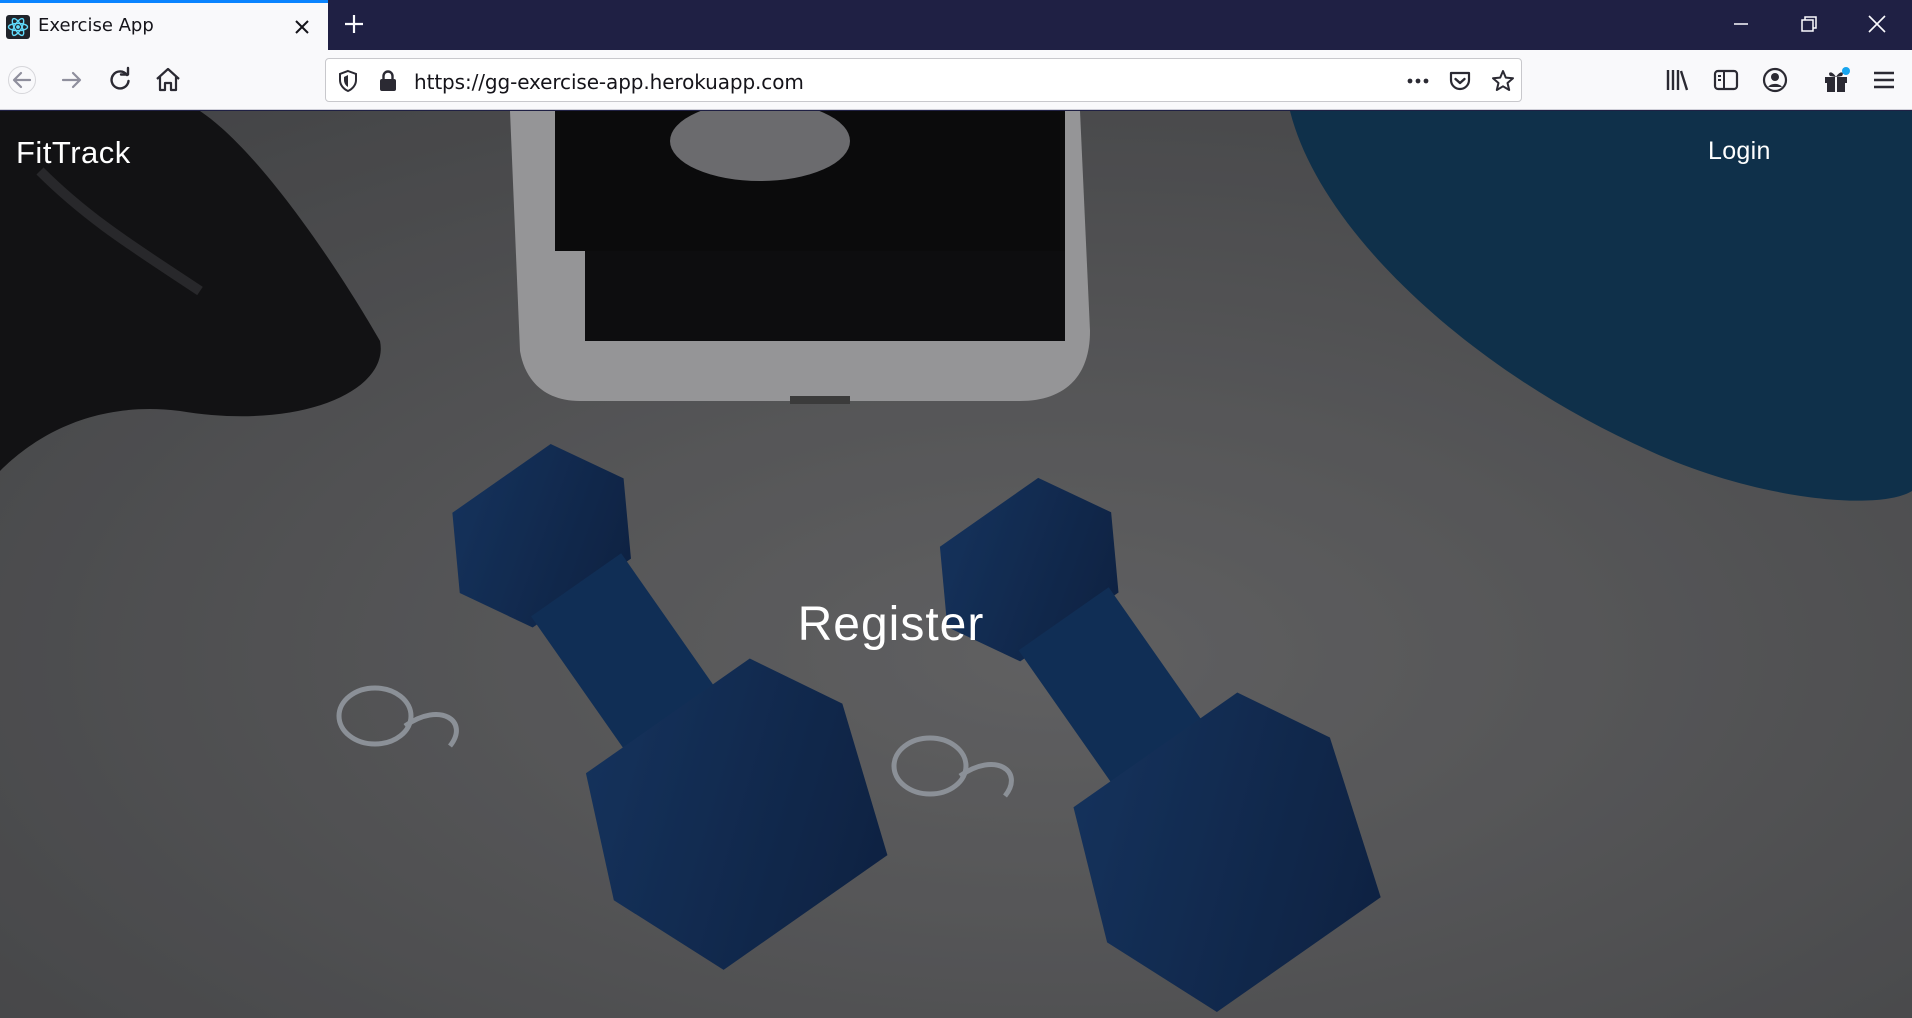 The image size is (1912, 1018). I want to click on new-tab-icon, so click(354, 24).